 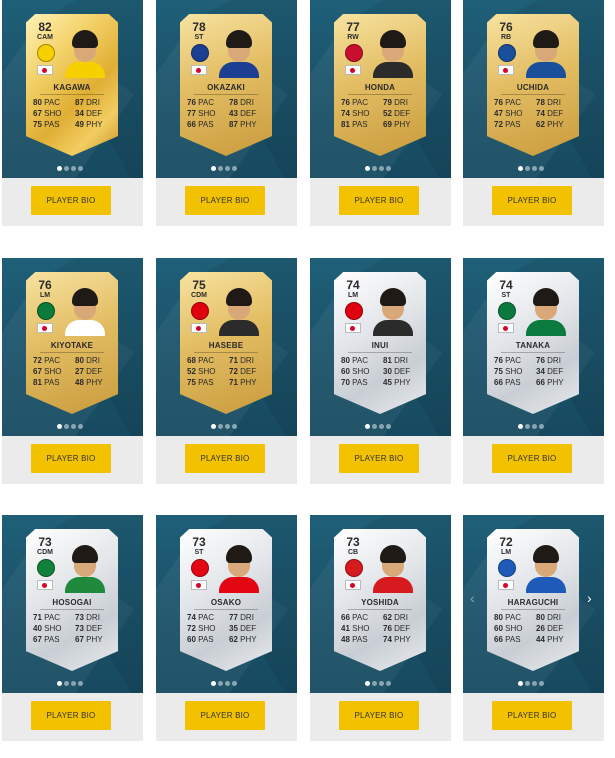 What do you see at coordinates (207, 124) in the screenshot?
I see `stat-pas: 66 PAS` at bounding box center [207, 124].